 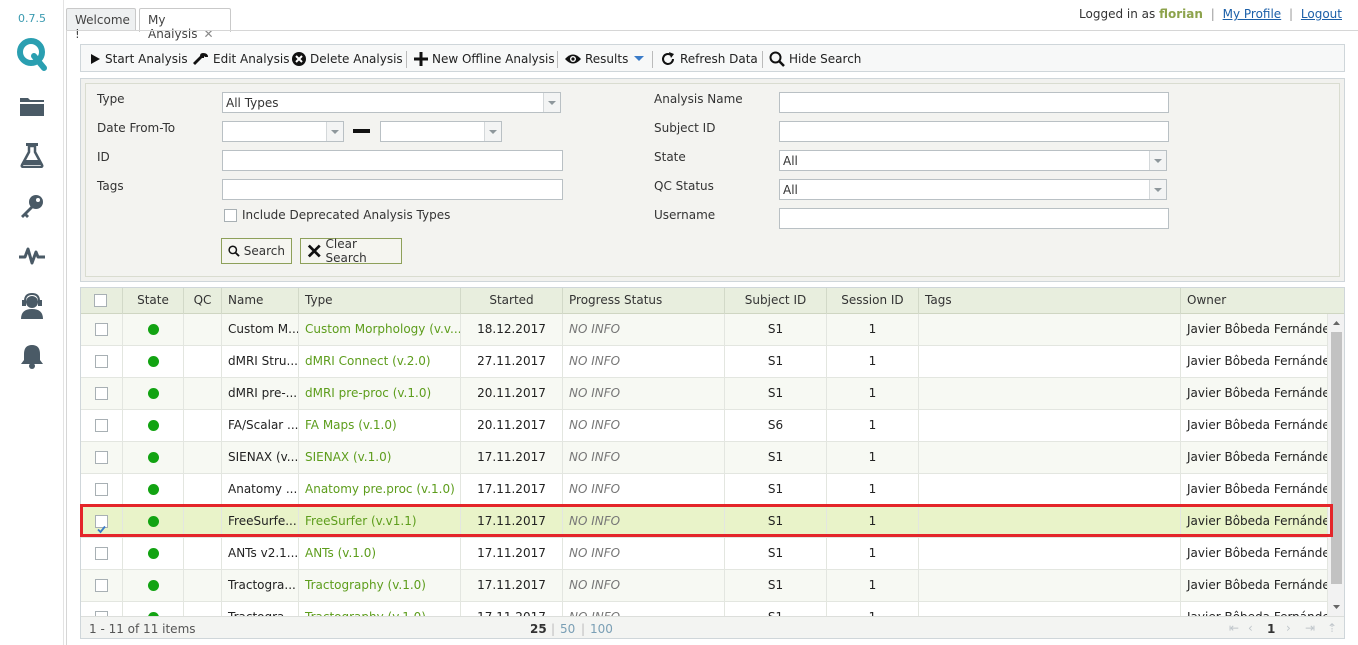 I want to click on date-from-picker, so click(x=283, y=131).